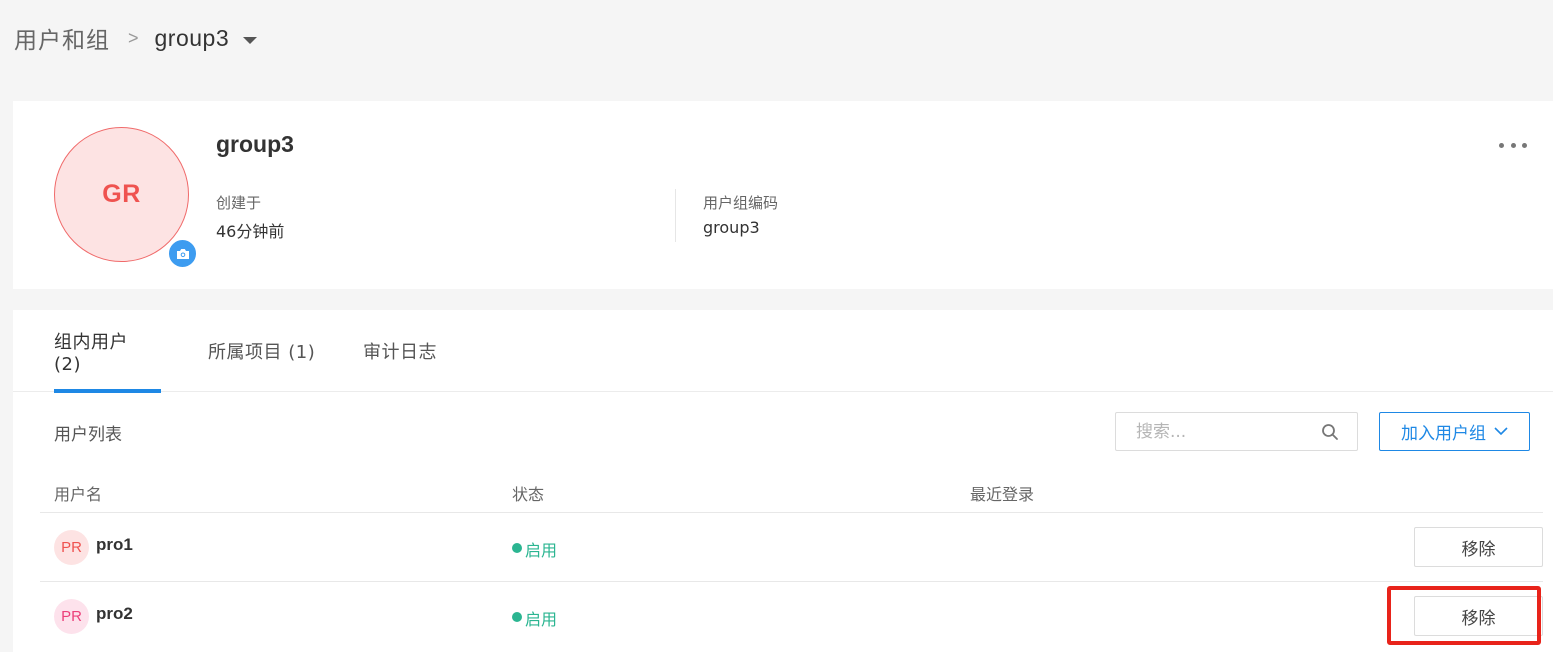  What do you see at coordinates (1330, 432) in the screenshot?
I see `search-icon` at bounding box center [1330, 432].